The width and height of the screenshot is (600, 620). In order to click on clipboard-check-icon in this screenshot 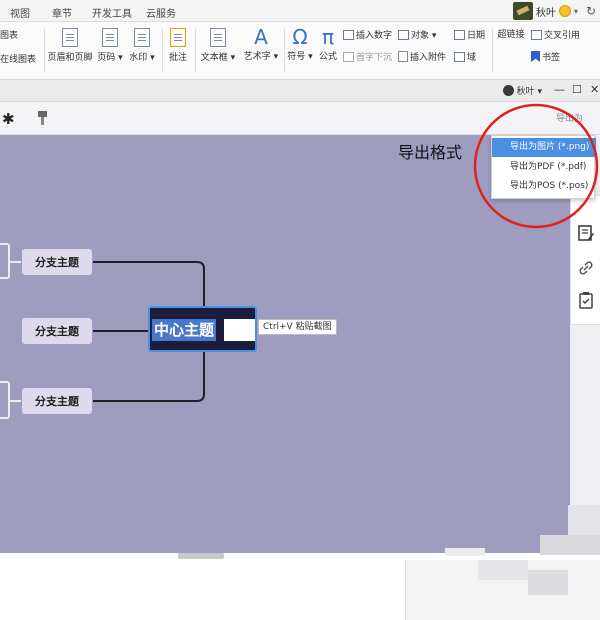, I will do `click(586, 300)`.